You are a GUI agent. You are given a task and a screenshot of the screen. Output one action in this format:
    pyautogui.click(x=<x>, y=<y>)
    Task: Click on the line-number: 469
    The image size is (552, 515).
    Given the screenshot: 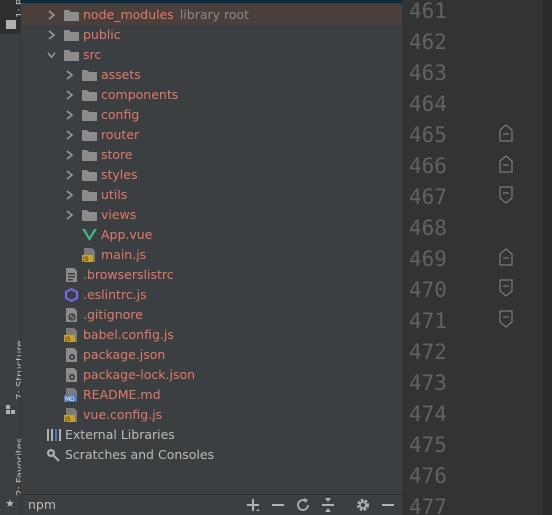 What is the action you would take?
    pyautogui.click(x=428, y=259)
    